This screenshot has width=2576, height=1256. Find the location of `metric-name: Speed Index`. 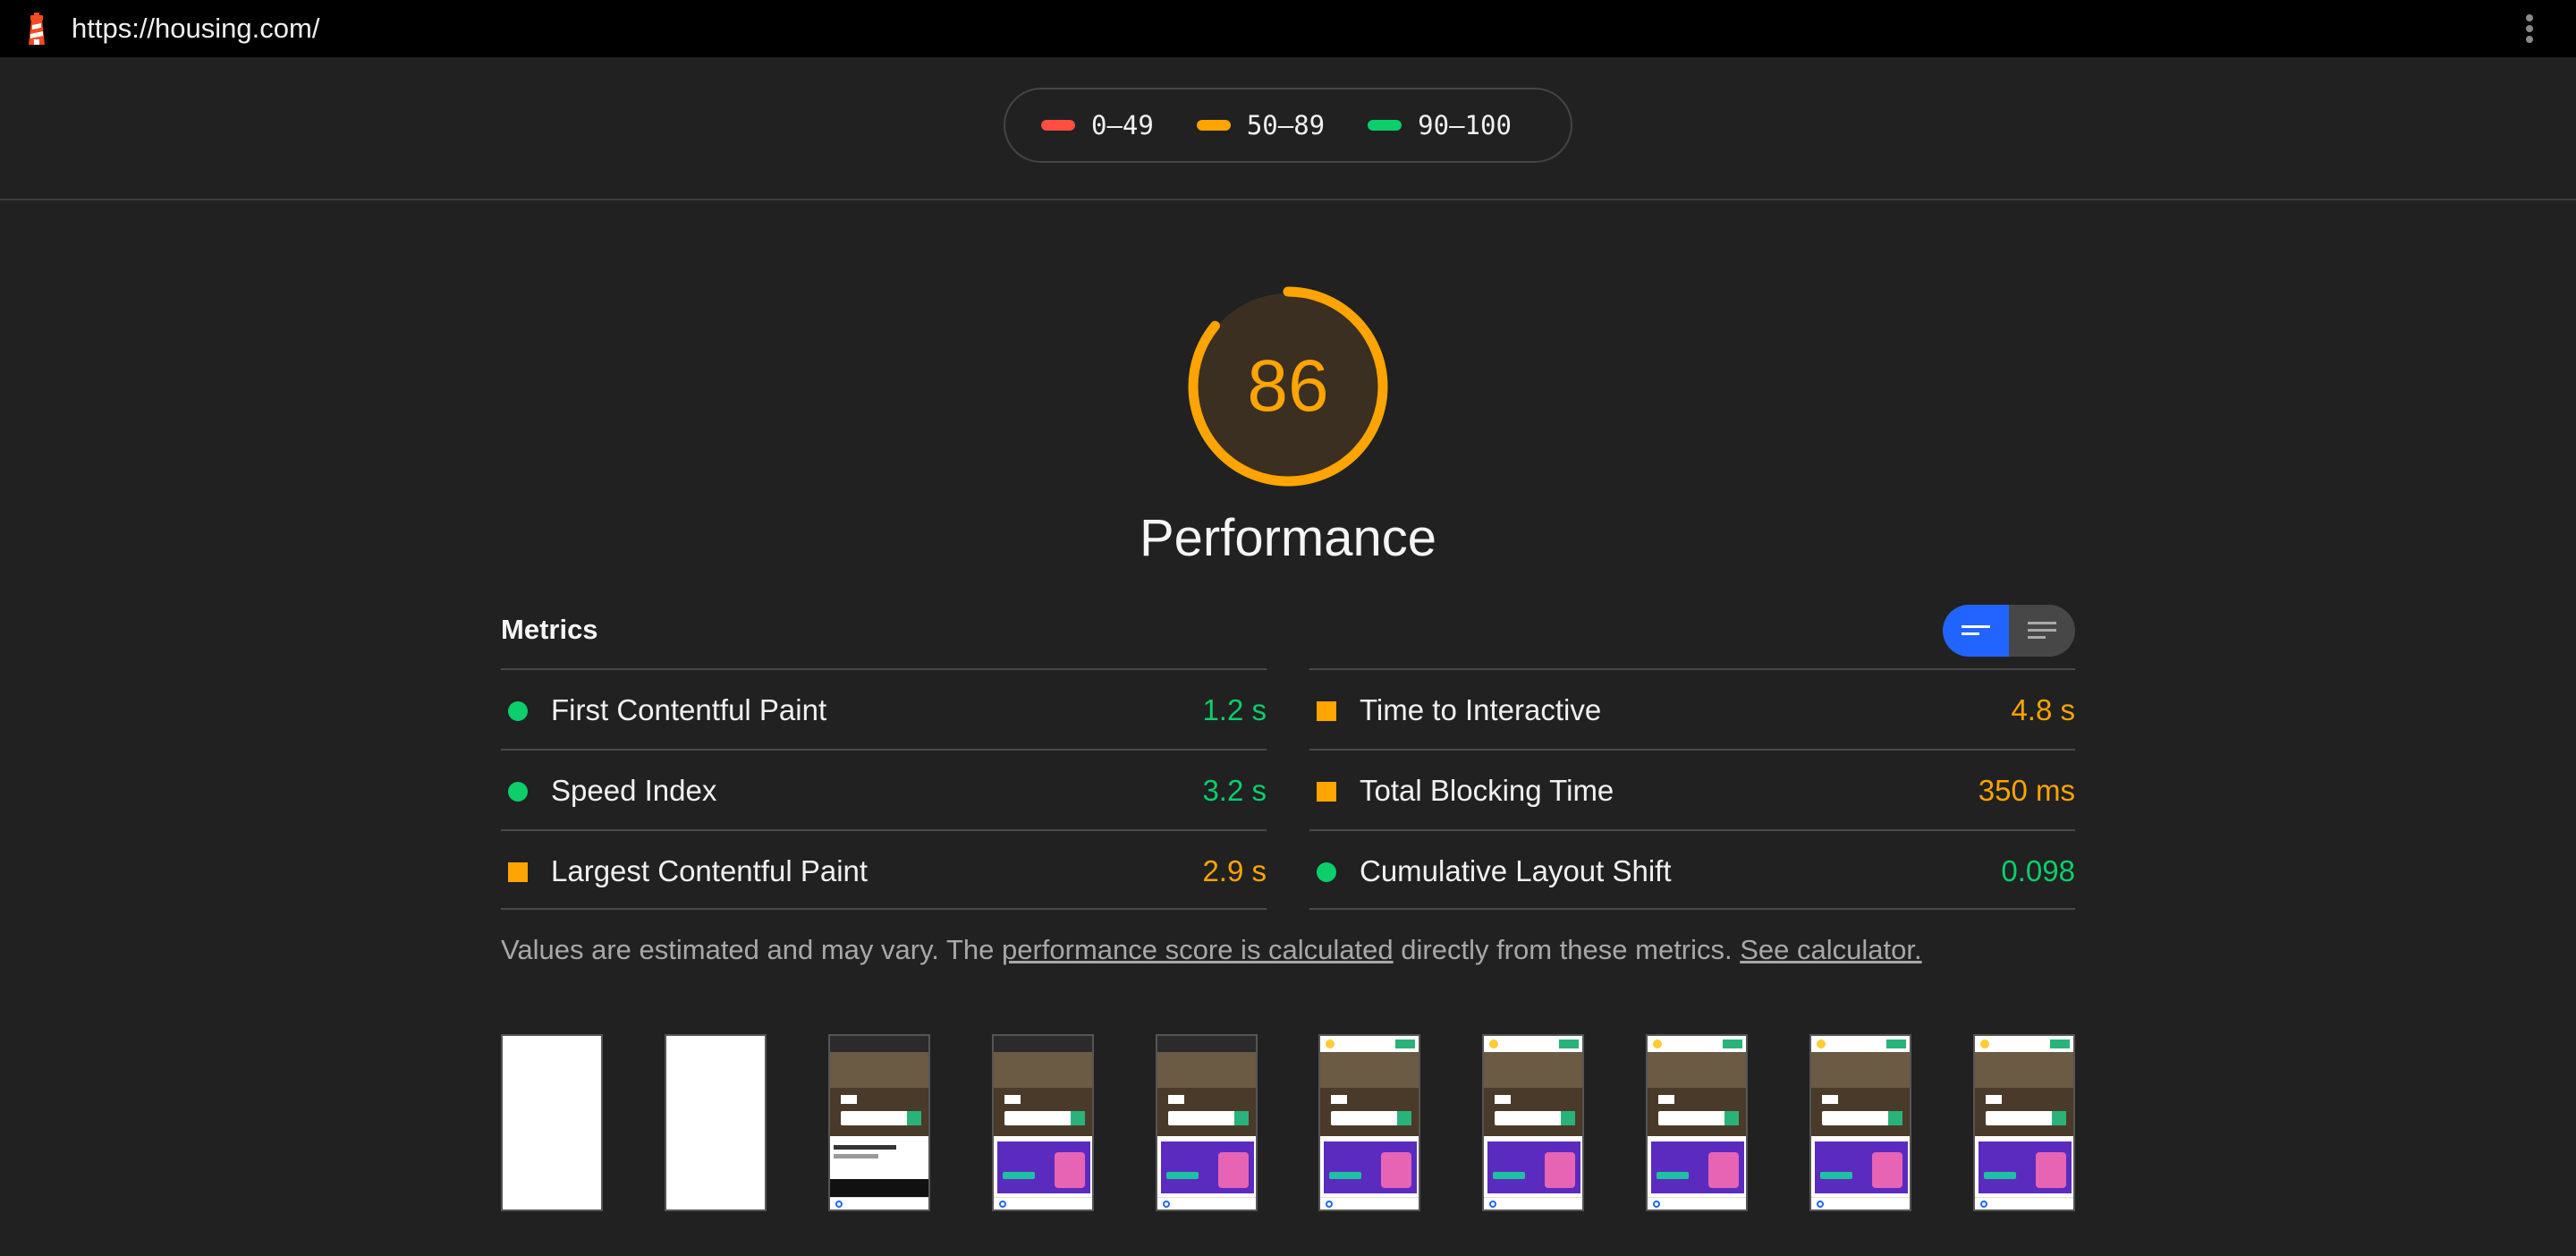

metric-name: Speed Index is located at coordinates (634, 790).